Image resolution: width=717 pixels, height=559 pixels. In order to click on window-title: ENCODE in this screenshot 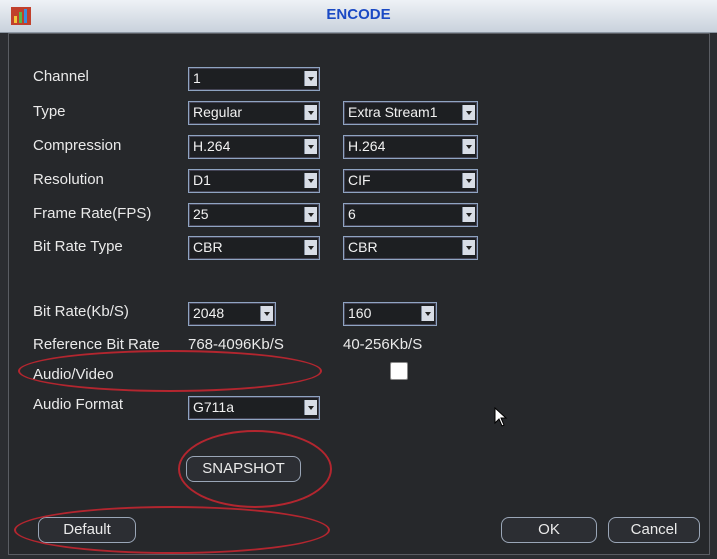, I will do `click(358, 14)`.